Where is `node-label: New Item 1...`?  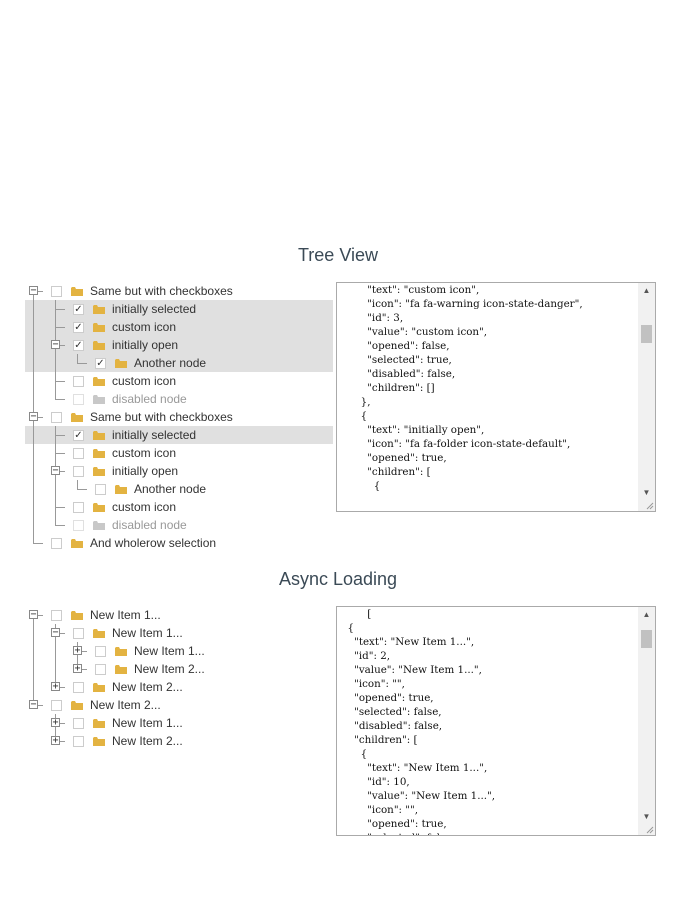
node-label: New Item 1... is located at coordinates (147, 633).